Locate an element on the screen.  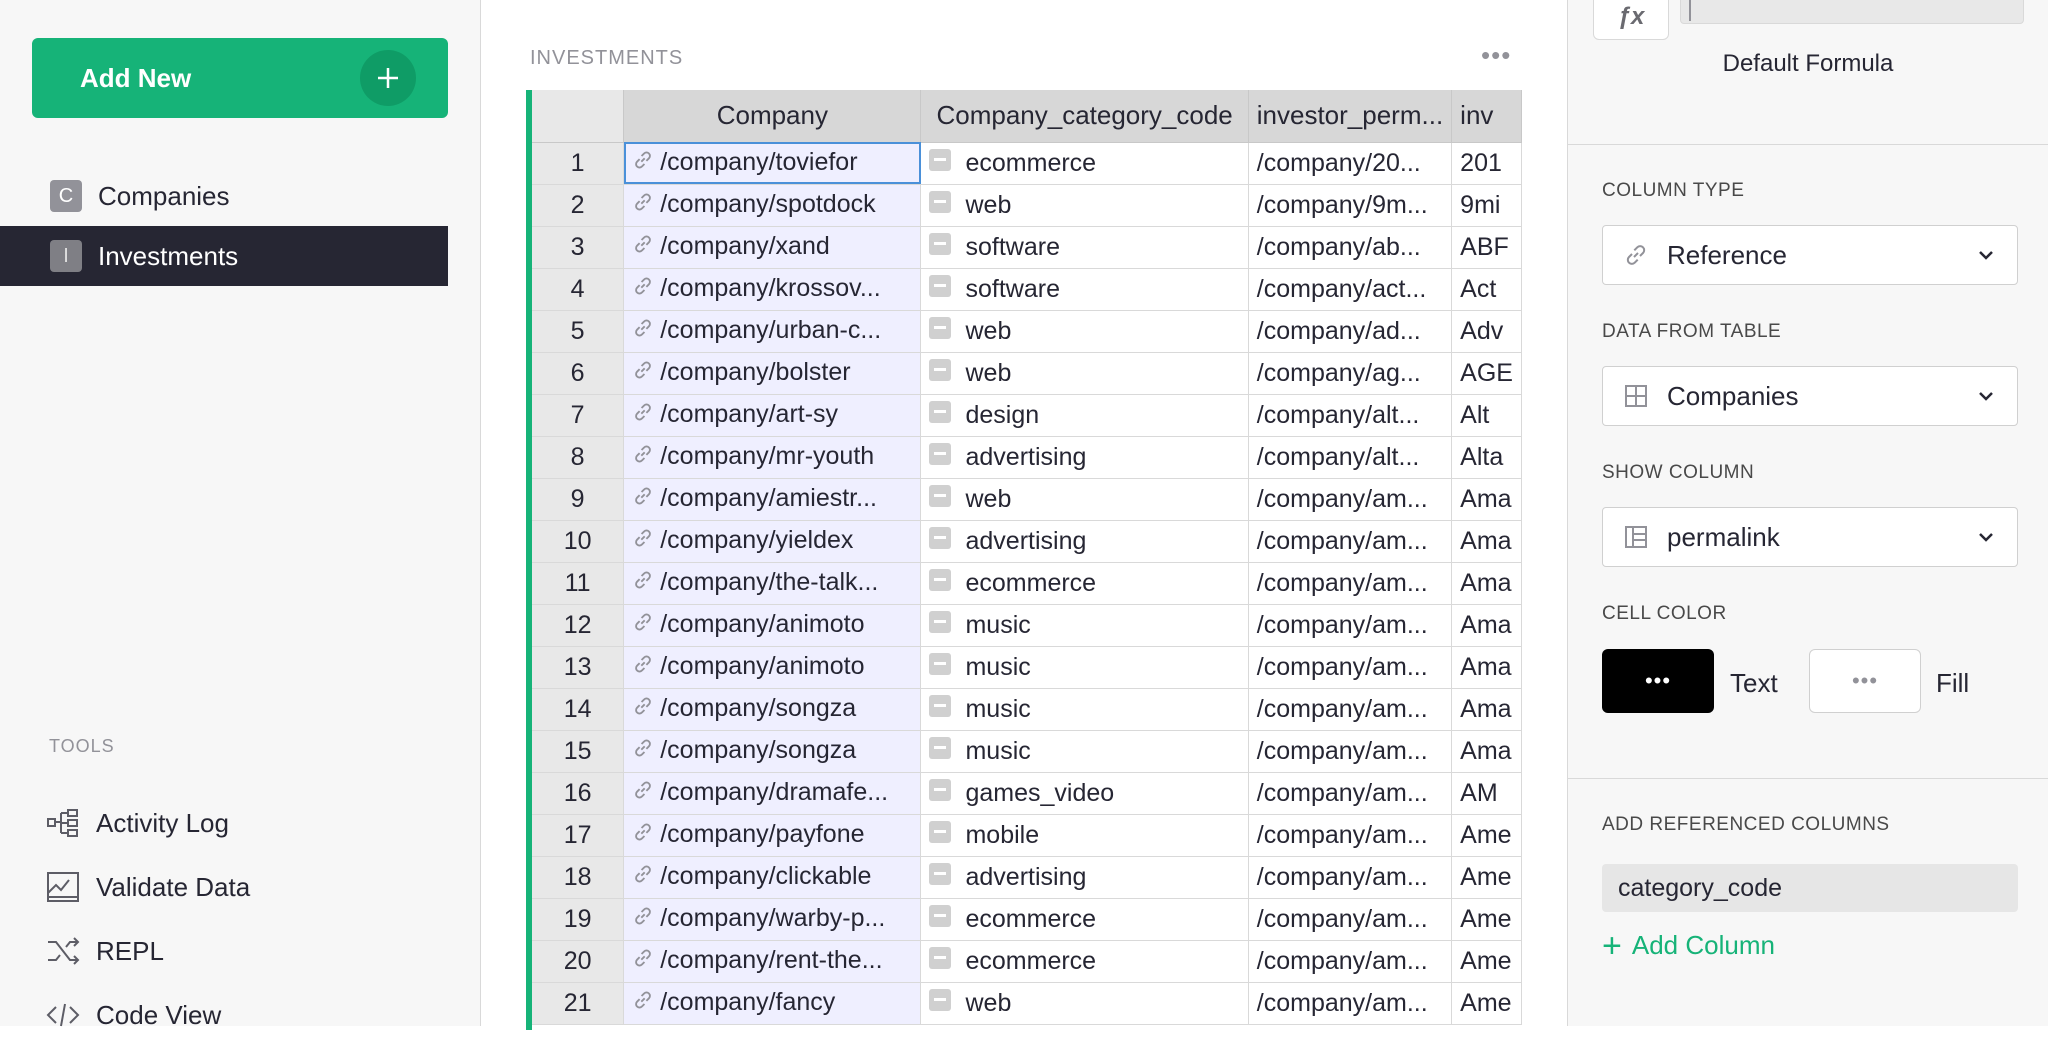
company-cell: /company/xand is located at coordinates (772, 247).